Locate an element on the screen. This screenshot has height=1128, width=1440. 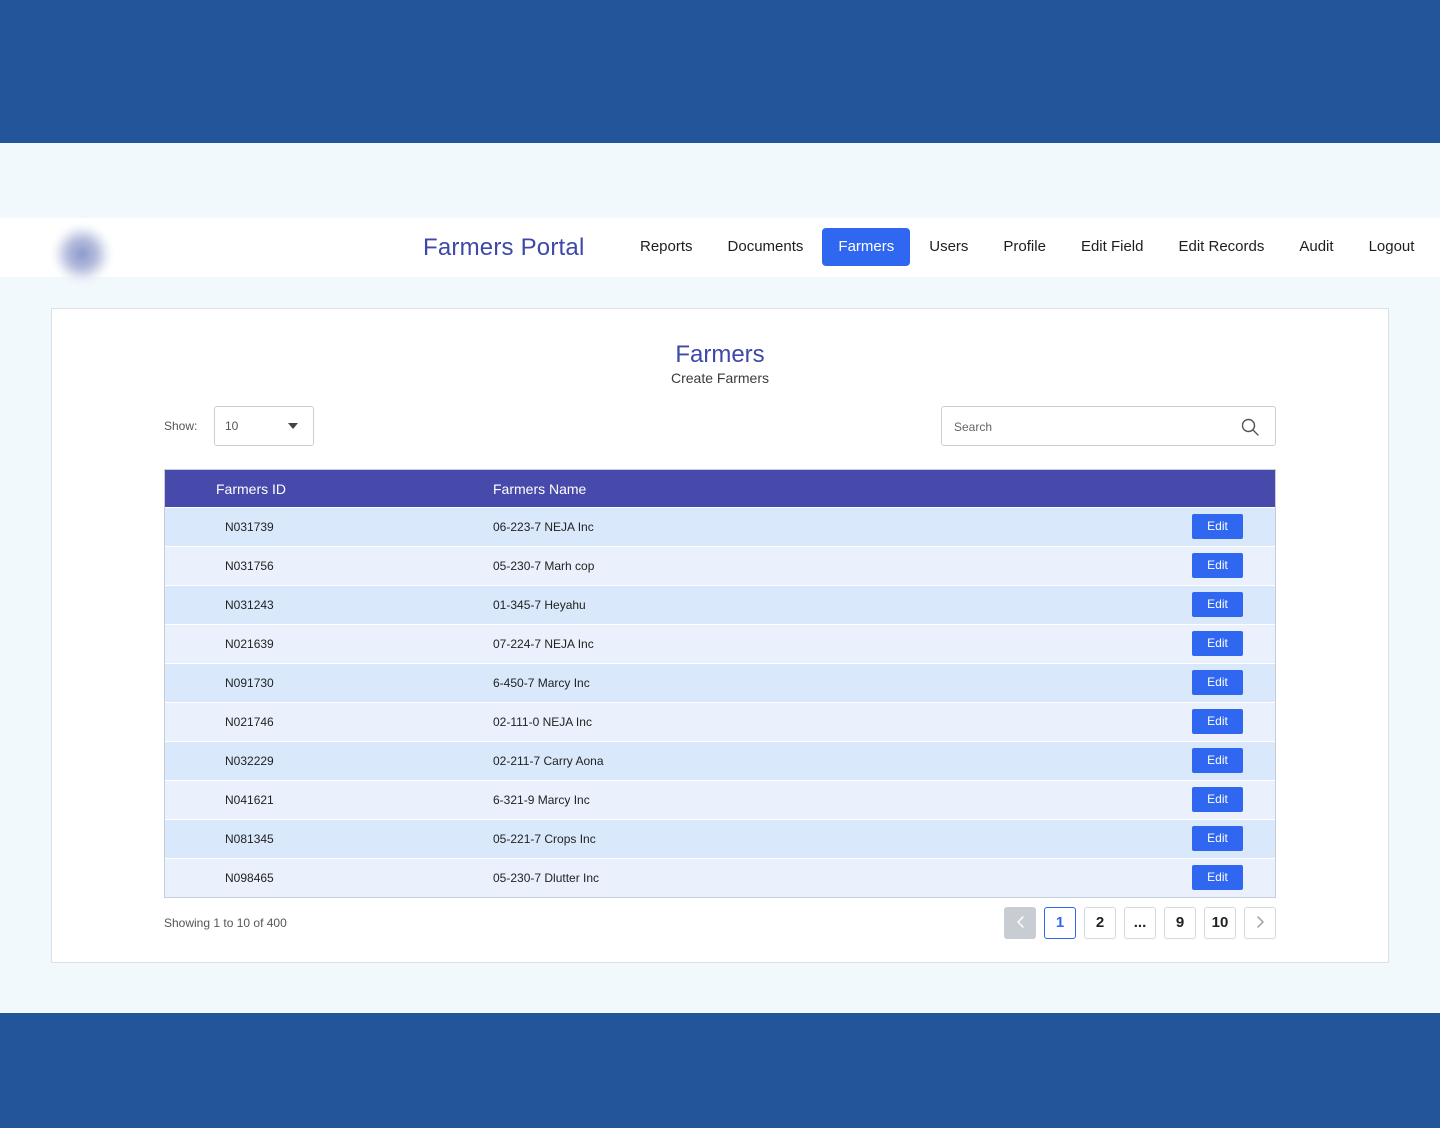
table-row: N031243 01-345-7 Heyahu Edit is located at coordinates (720, 604).